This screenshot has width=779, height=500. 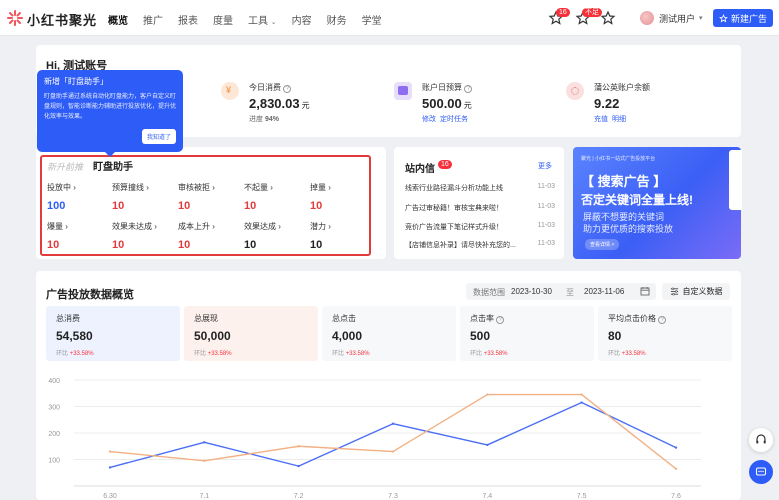 I want to click on nav-finance: 财务, so click(x=337, y=19).